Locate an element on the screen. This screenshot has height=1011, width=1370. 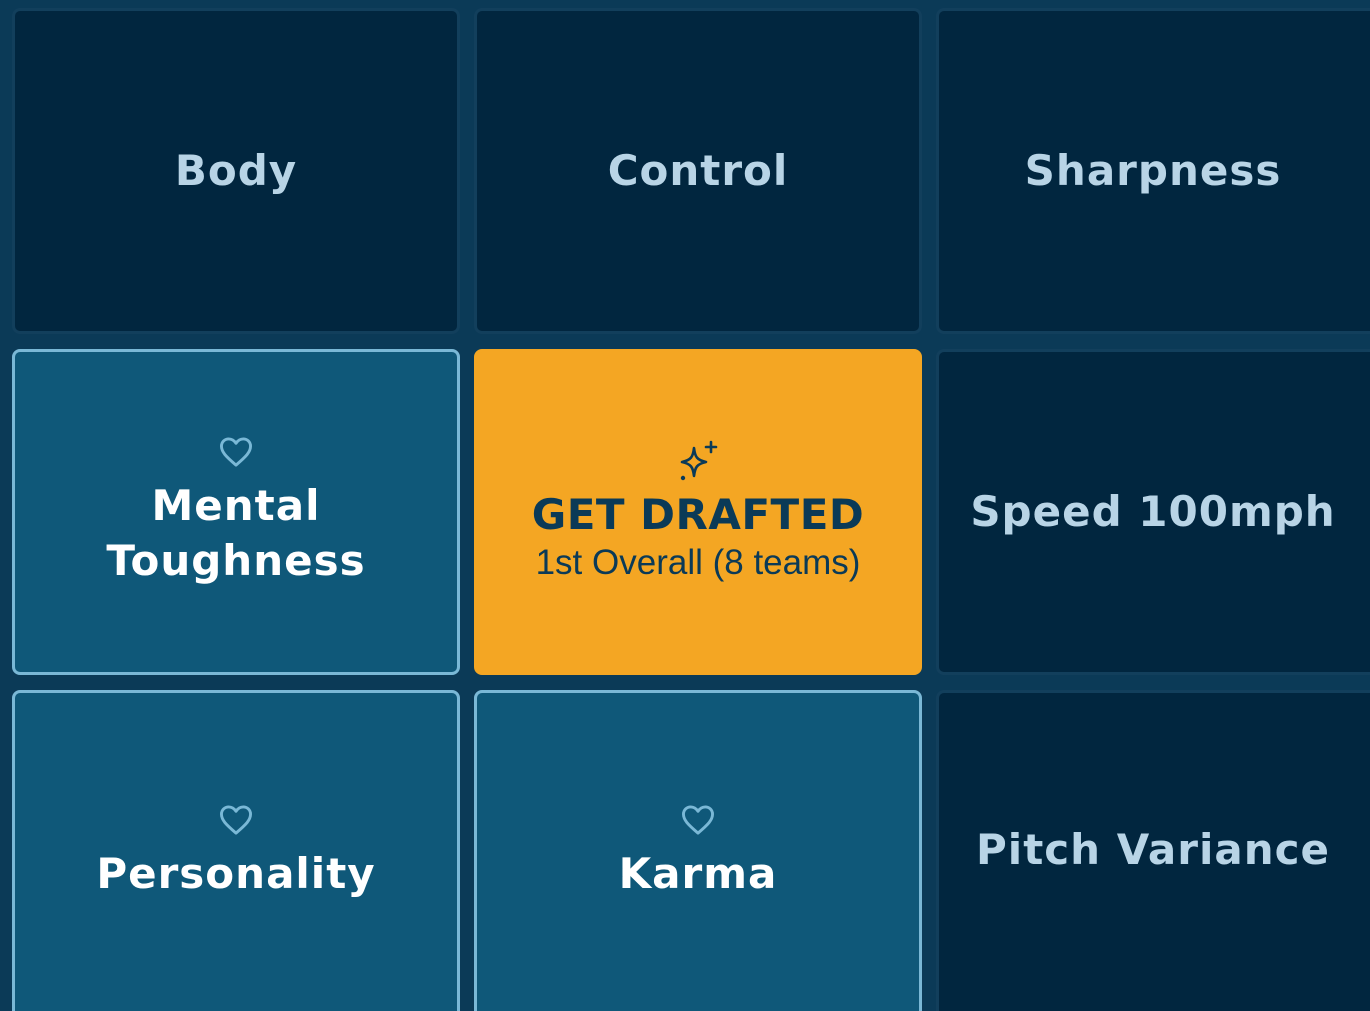
cell-label: Body is located at coordinates (236, 170).